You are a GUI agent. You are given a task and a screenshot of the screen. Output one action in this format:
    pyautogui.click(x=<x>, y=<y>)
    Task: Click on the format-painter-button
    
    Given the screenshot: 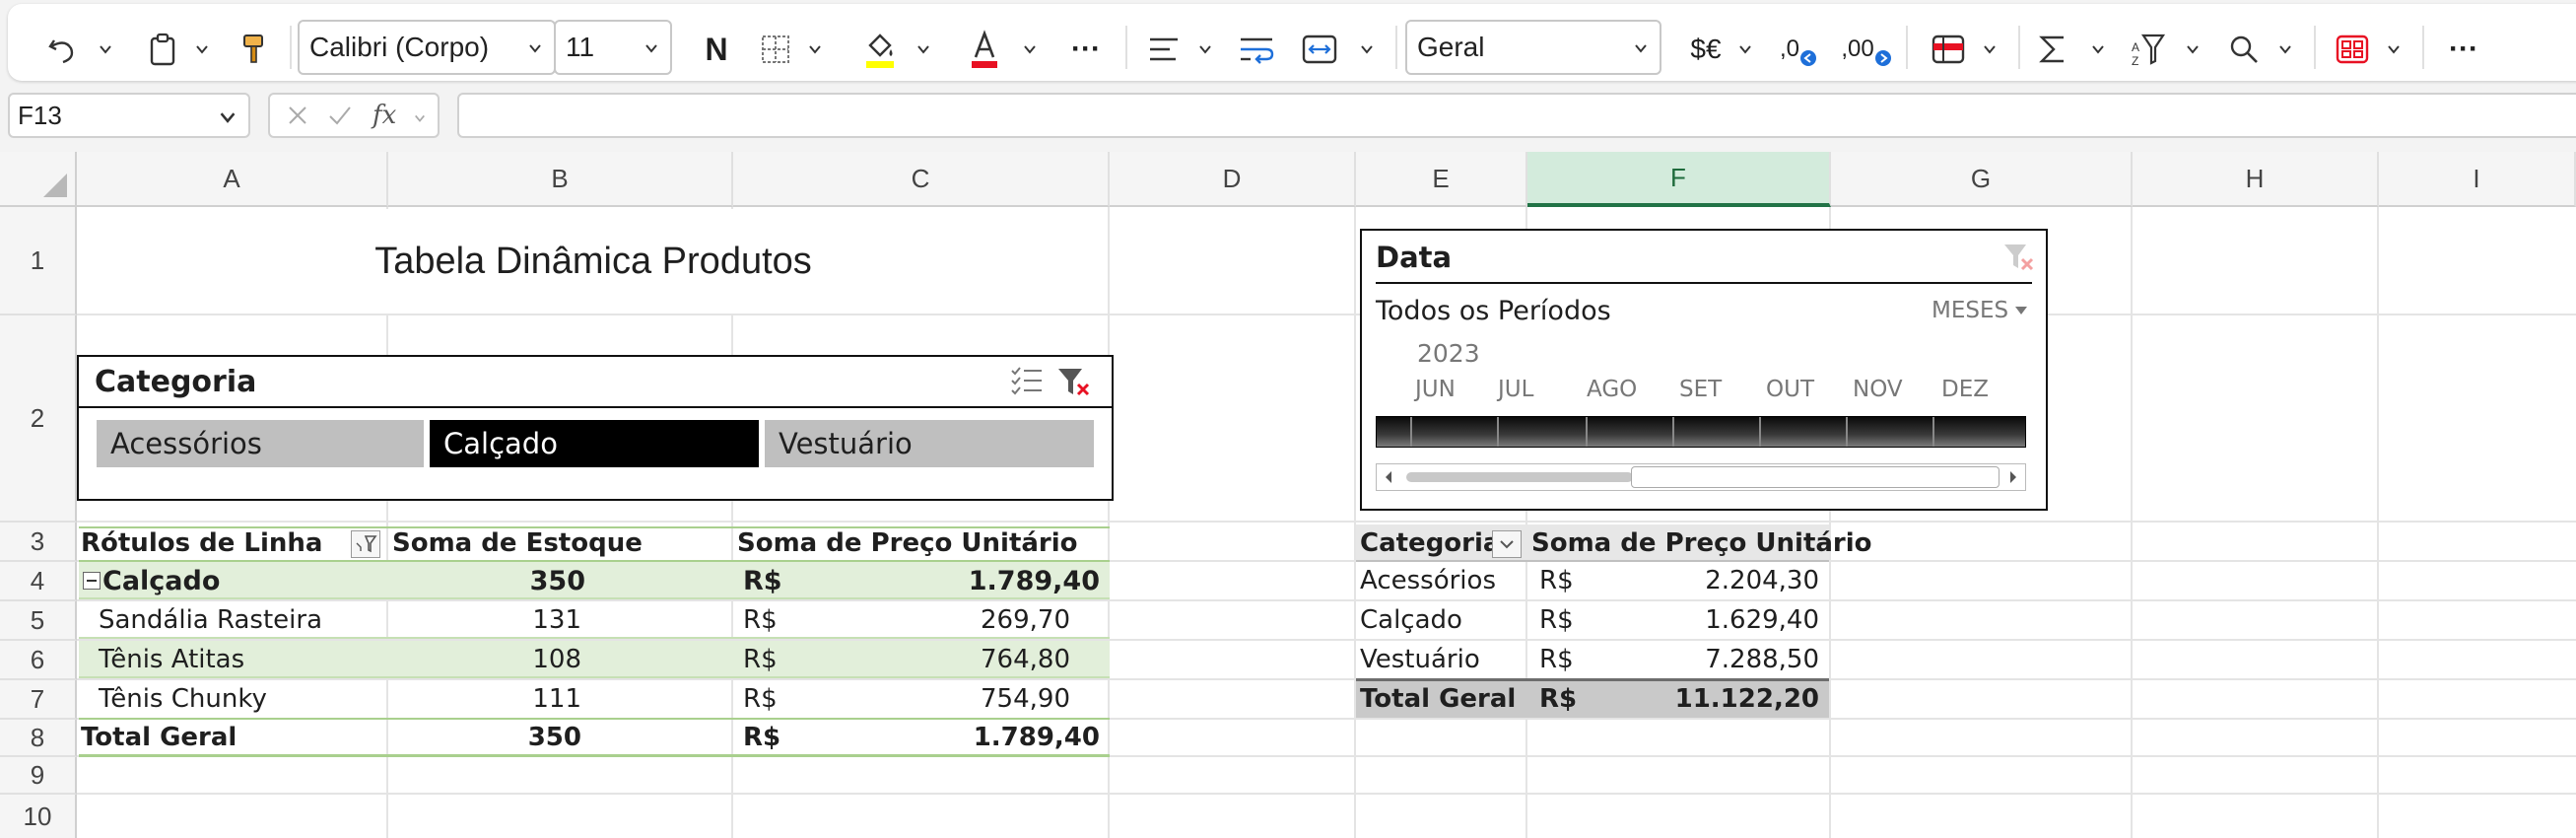 What is the action you would take?
    pyautogui.click(x=253, y=49)
    